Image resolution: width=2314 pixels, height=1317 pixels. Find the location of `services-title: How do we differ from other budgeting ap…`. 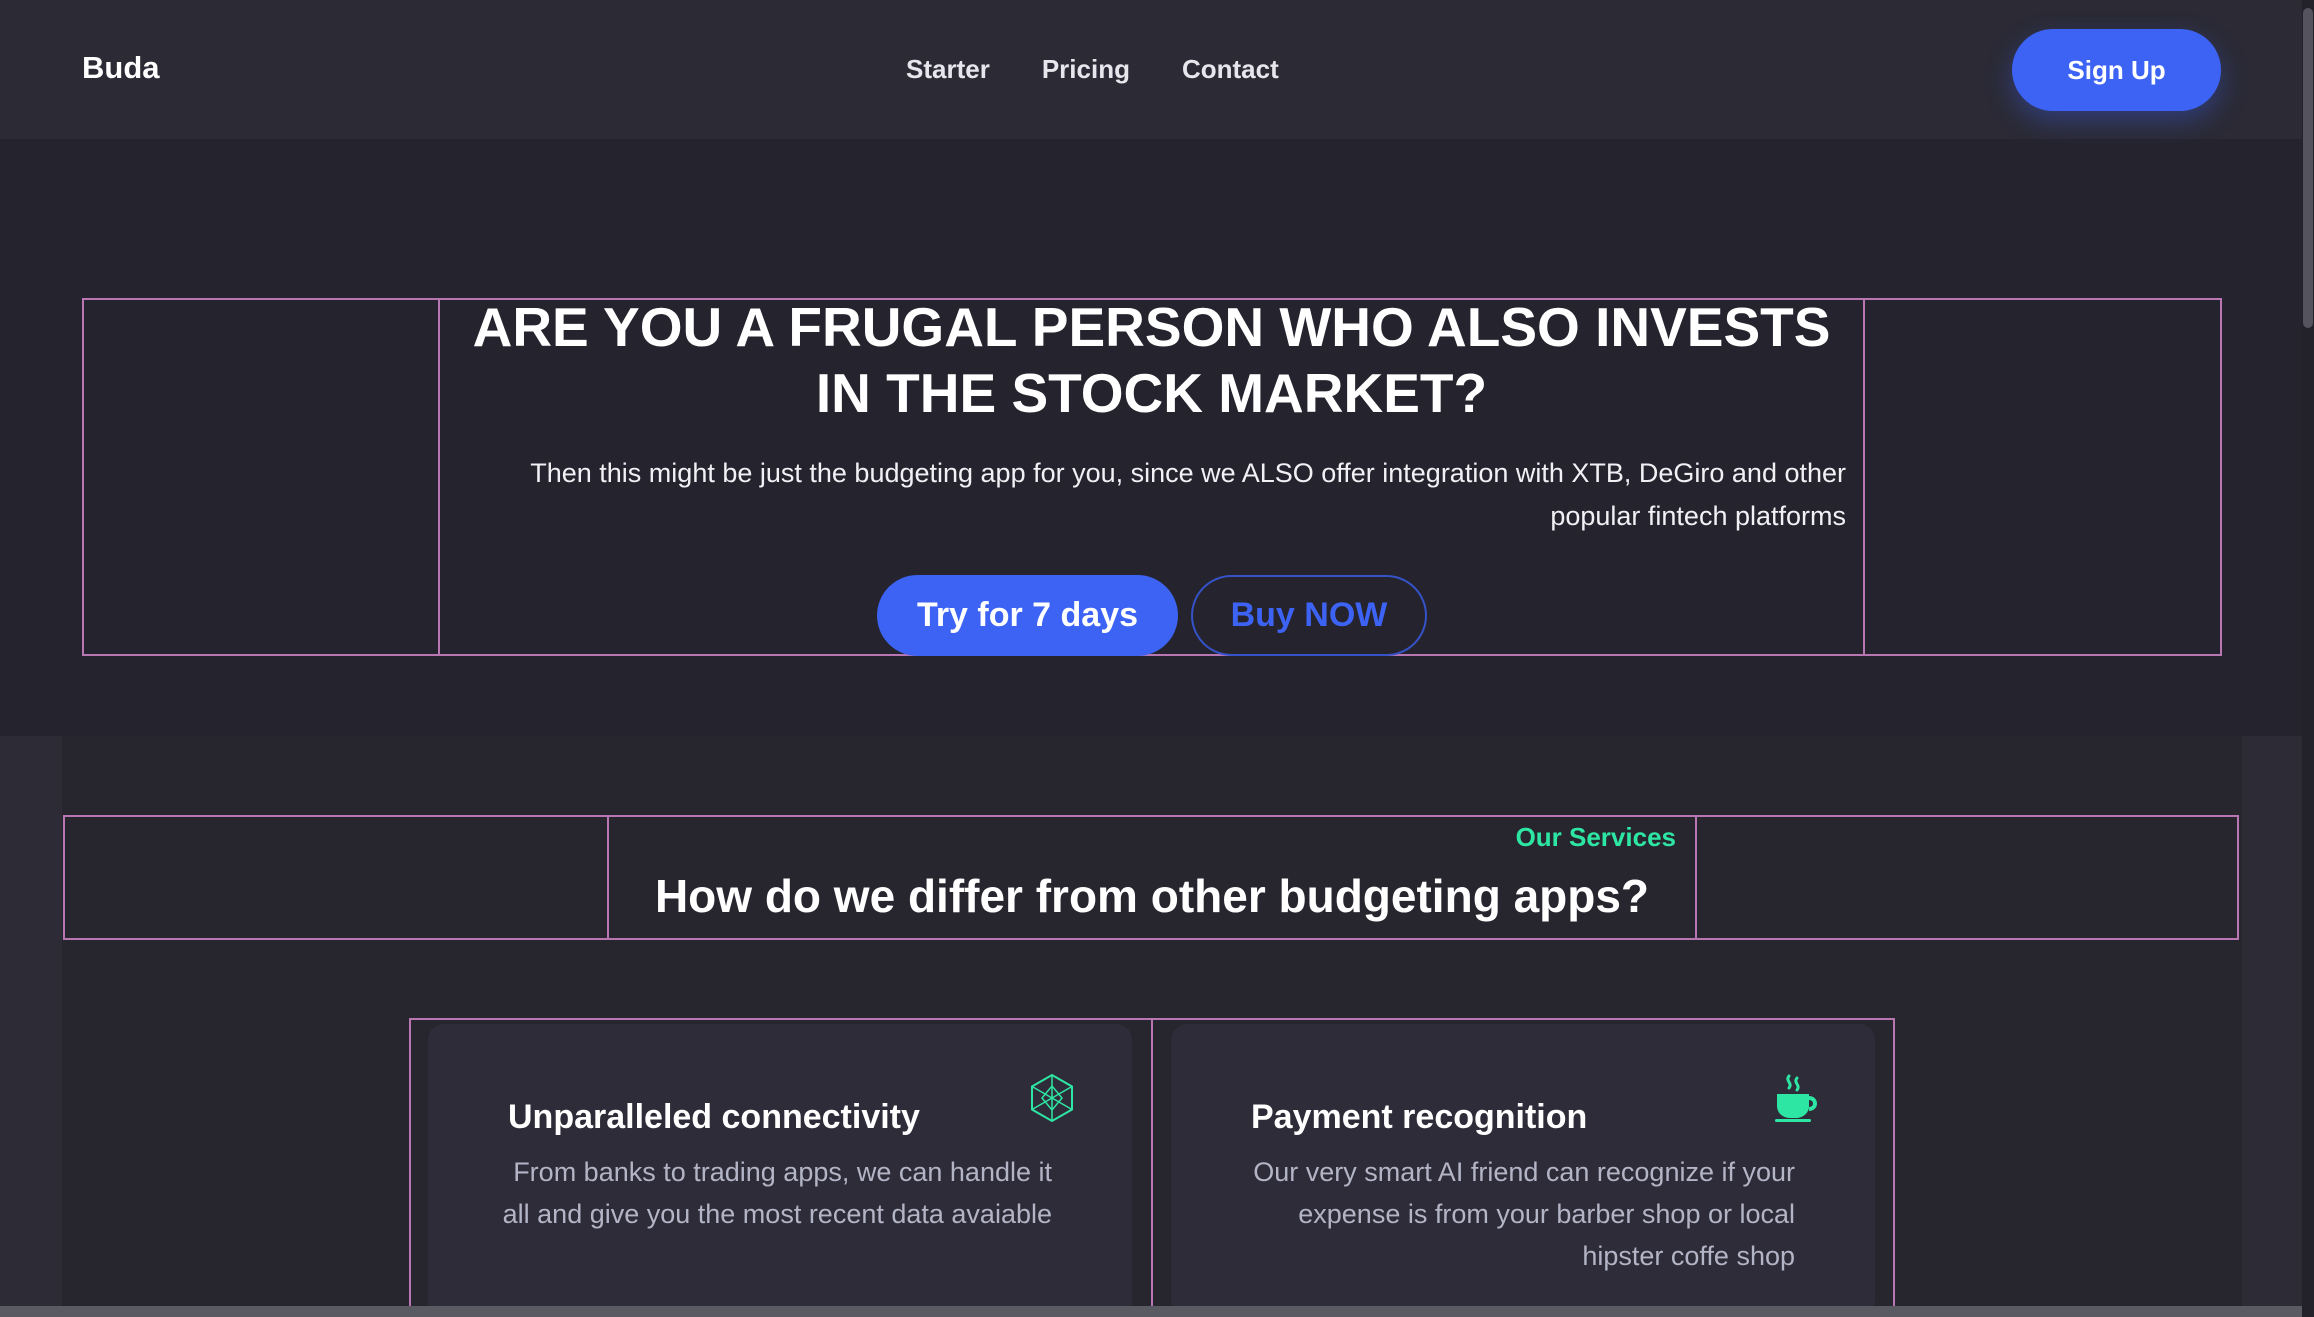

services-title: How do we differ from other budgeting ap… is located at coordinates (1152, 896).